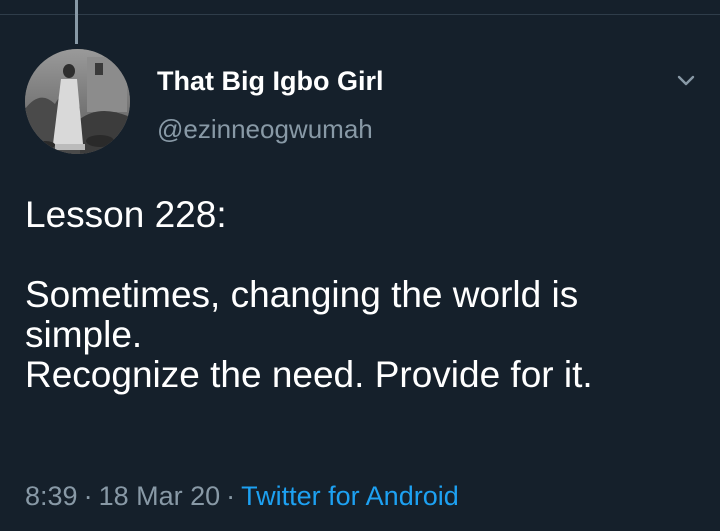  I want to click on tweet-line-blank, so click(365, 255).